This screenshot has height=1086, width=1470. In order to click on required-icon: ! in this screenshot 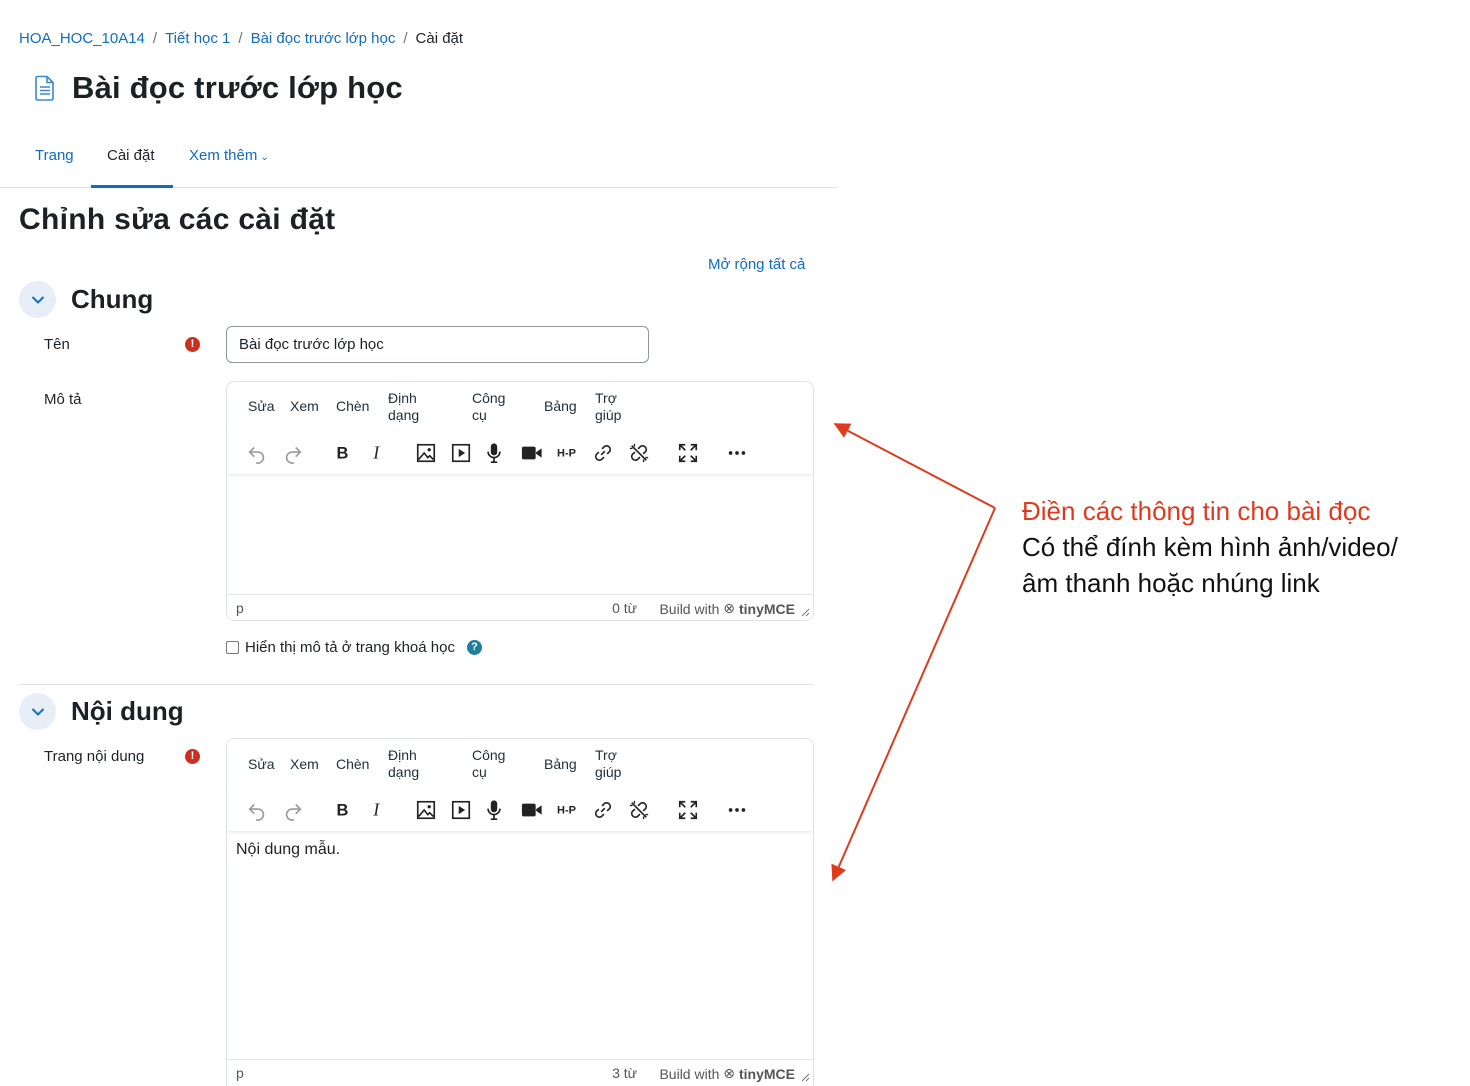, I will do `click(192, 344)`.